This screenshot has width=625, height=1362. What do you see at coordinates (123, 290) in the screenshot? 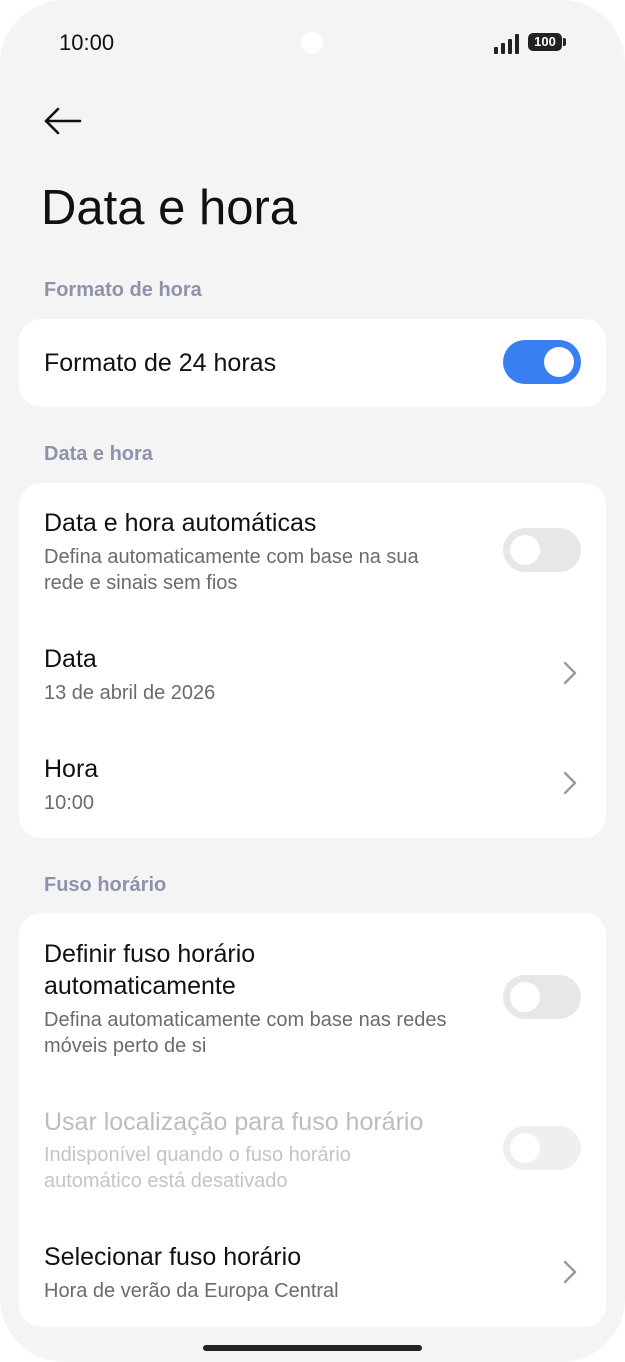
I see `section-header-time-format: Formato de hora` at bounding box center [123, 290].